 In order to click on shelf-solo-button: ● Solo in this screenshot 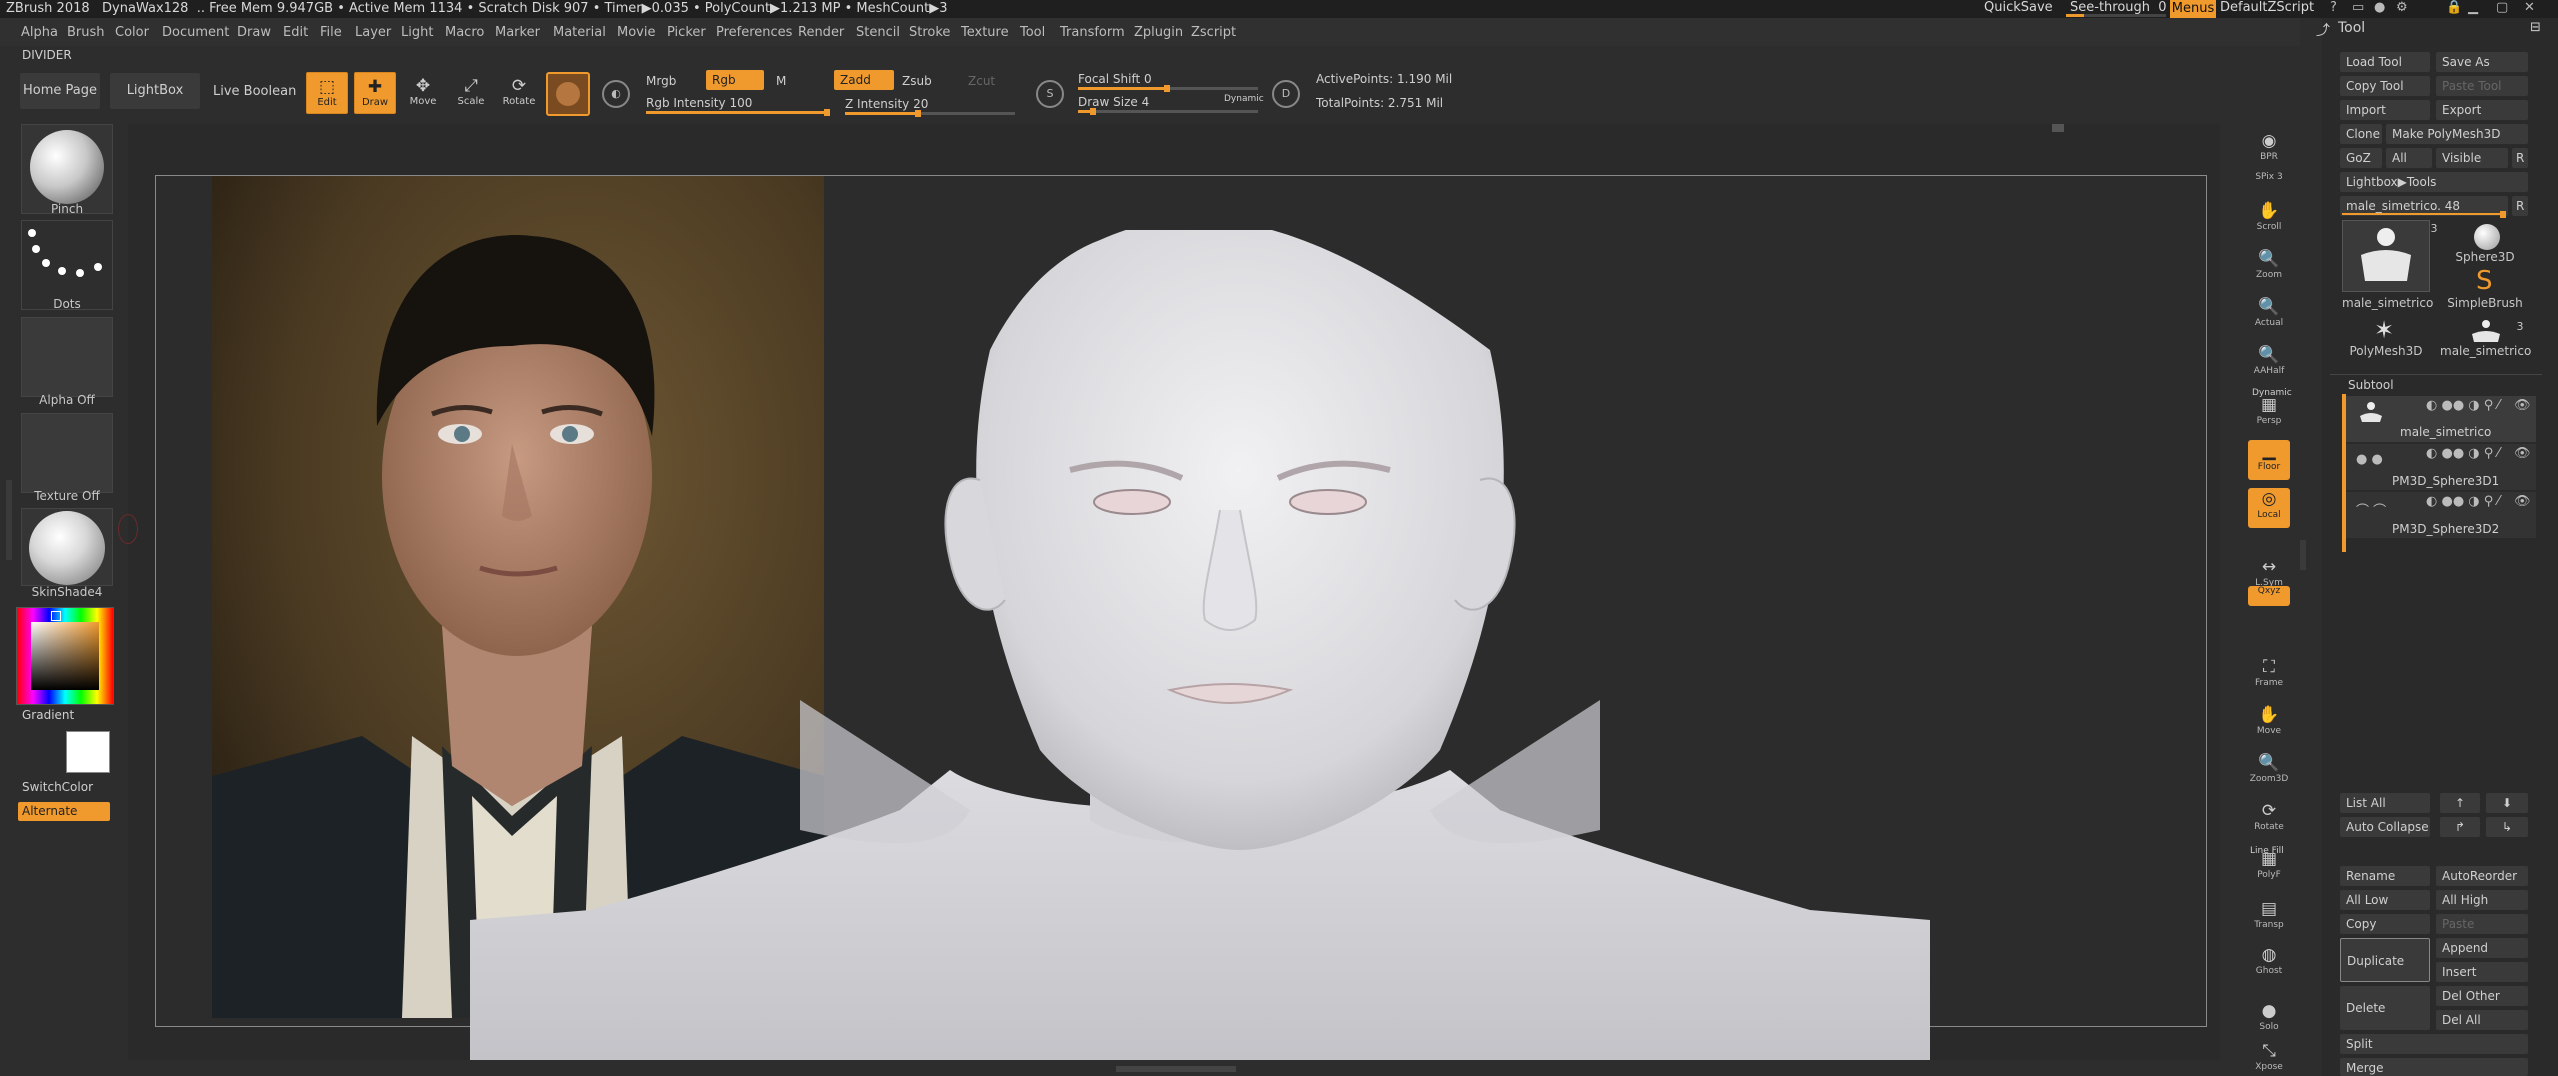, I will do `click(2269, 1020)`.